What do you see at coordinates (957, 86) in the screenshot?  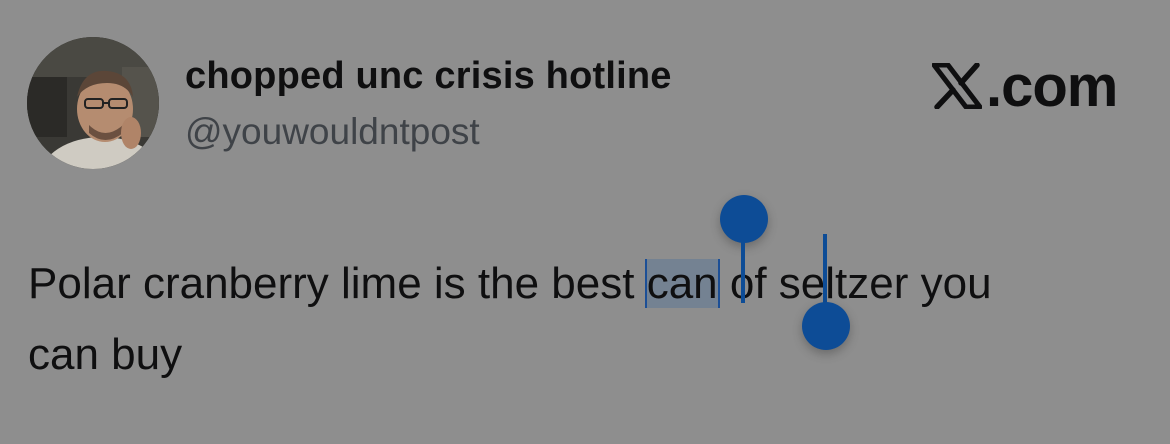 I see `x-logo-icon` at bounding box center [957, 86].